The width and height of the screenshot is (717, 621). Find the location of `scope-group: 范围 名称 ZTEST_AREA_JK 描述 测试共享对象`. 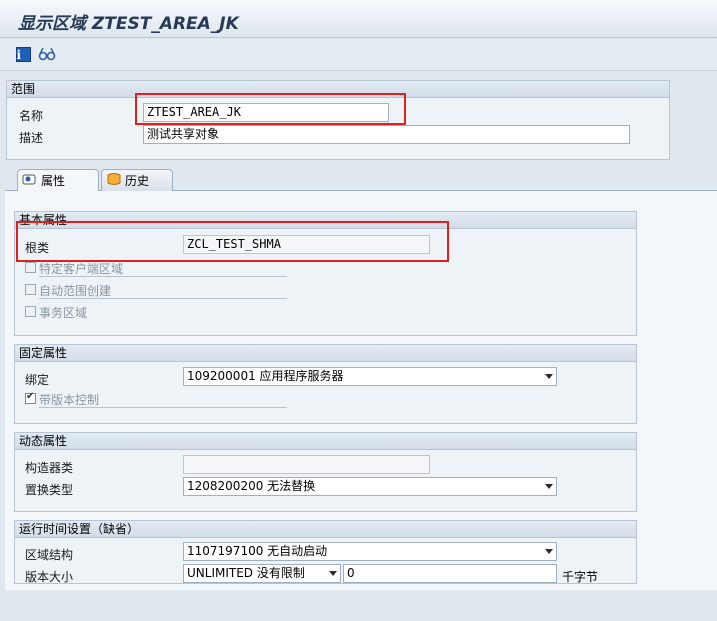

scope-group: 范围 名称 ZTEST_AREA_JK 描述 测试共享对象 is located at coordinates (338, 120).